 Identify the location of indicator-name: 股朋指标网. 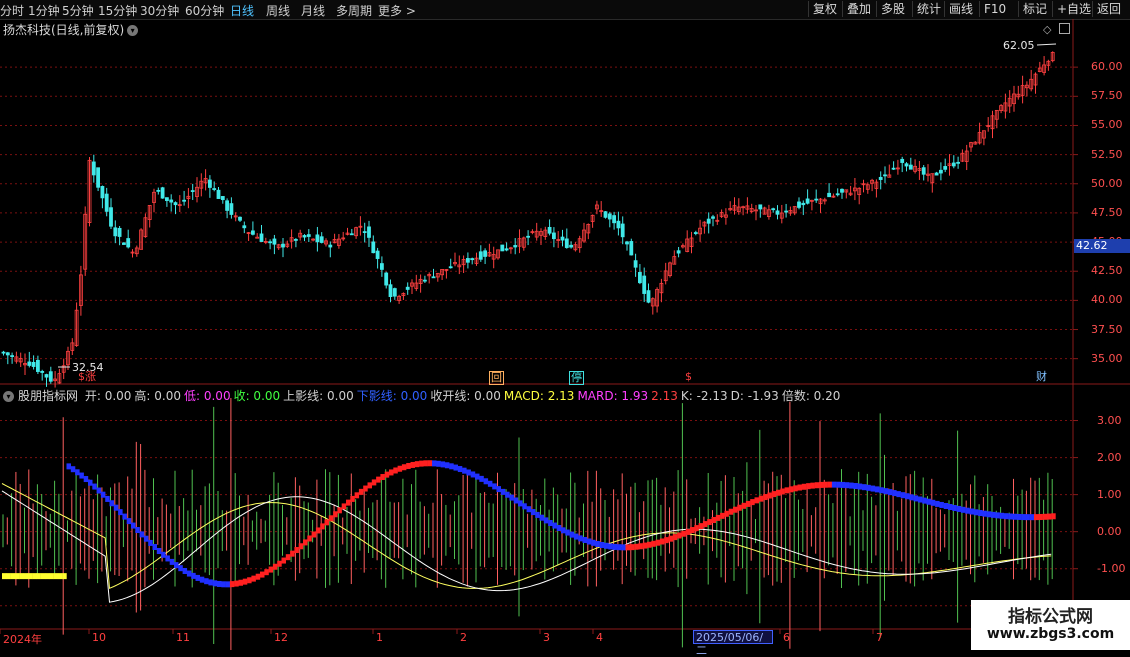
(48, 396).